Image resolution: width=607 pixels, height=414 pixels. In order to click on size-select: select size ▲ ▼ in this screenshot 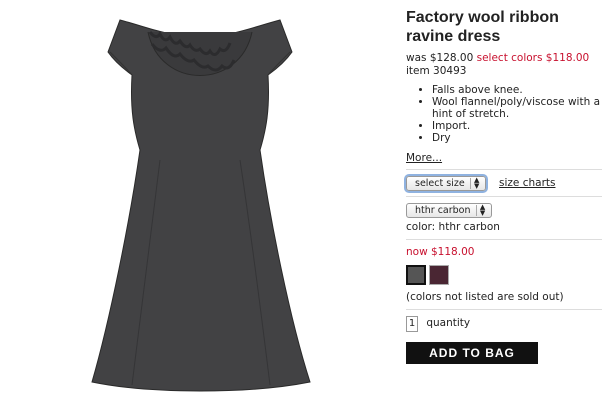, I will do `click(446, 183)`.